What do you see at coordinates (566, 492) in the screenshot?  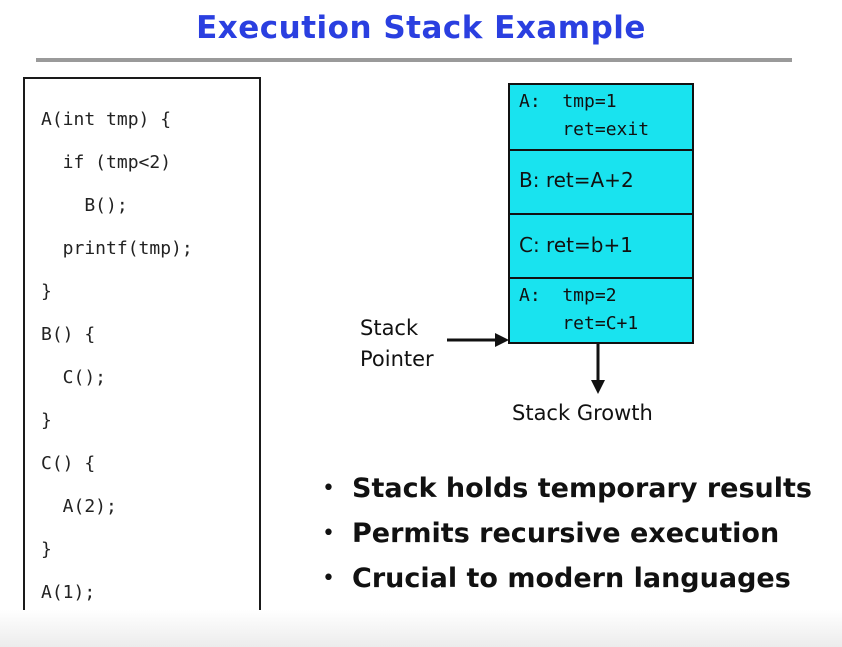 I see `bullet-item: • Stack holds temporary results` at bounding box center [566, 492].